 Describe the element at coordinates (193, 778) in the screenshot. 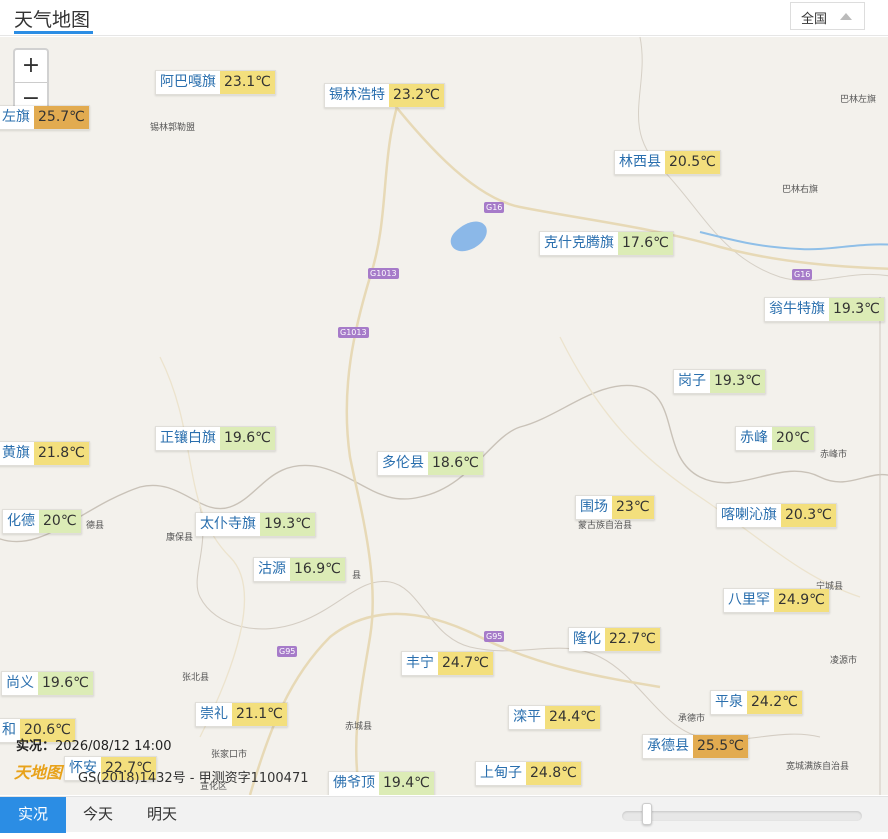

I see `map-copyright: GS(2018)1432号 - 甲测资字1100471` at that location.